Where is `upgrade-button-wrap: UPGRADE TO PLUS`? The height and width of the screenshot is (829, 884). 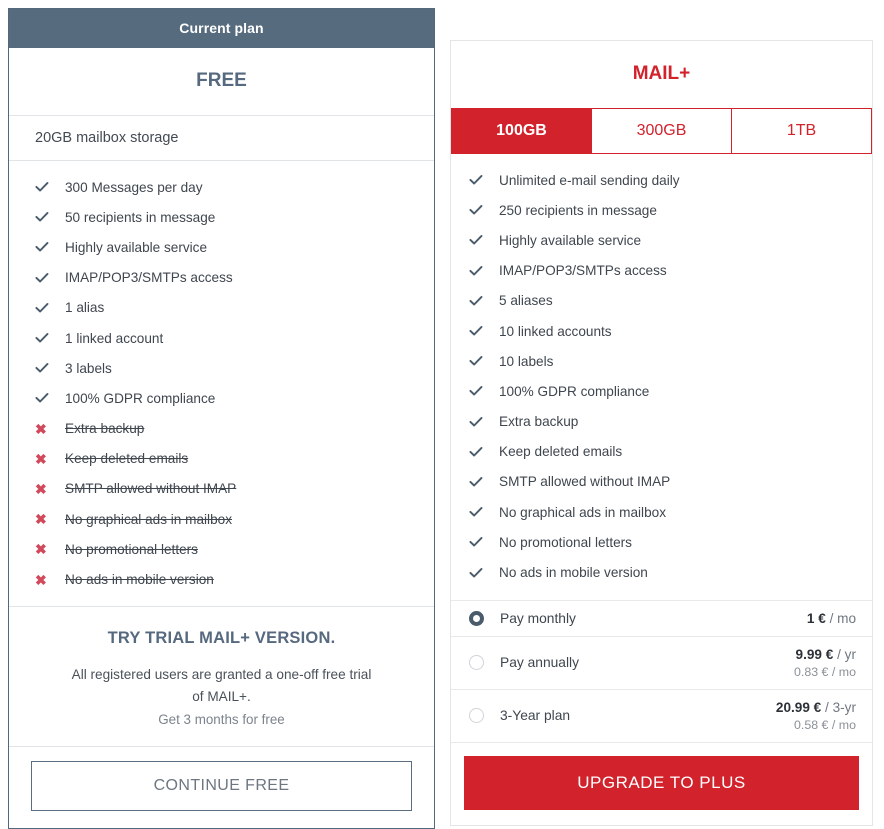
upgrade-button-wrap: UPGRADE TO PLUS is located at coordinates (661, 784).